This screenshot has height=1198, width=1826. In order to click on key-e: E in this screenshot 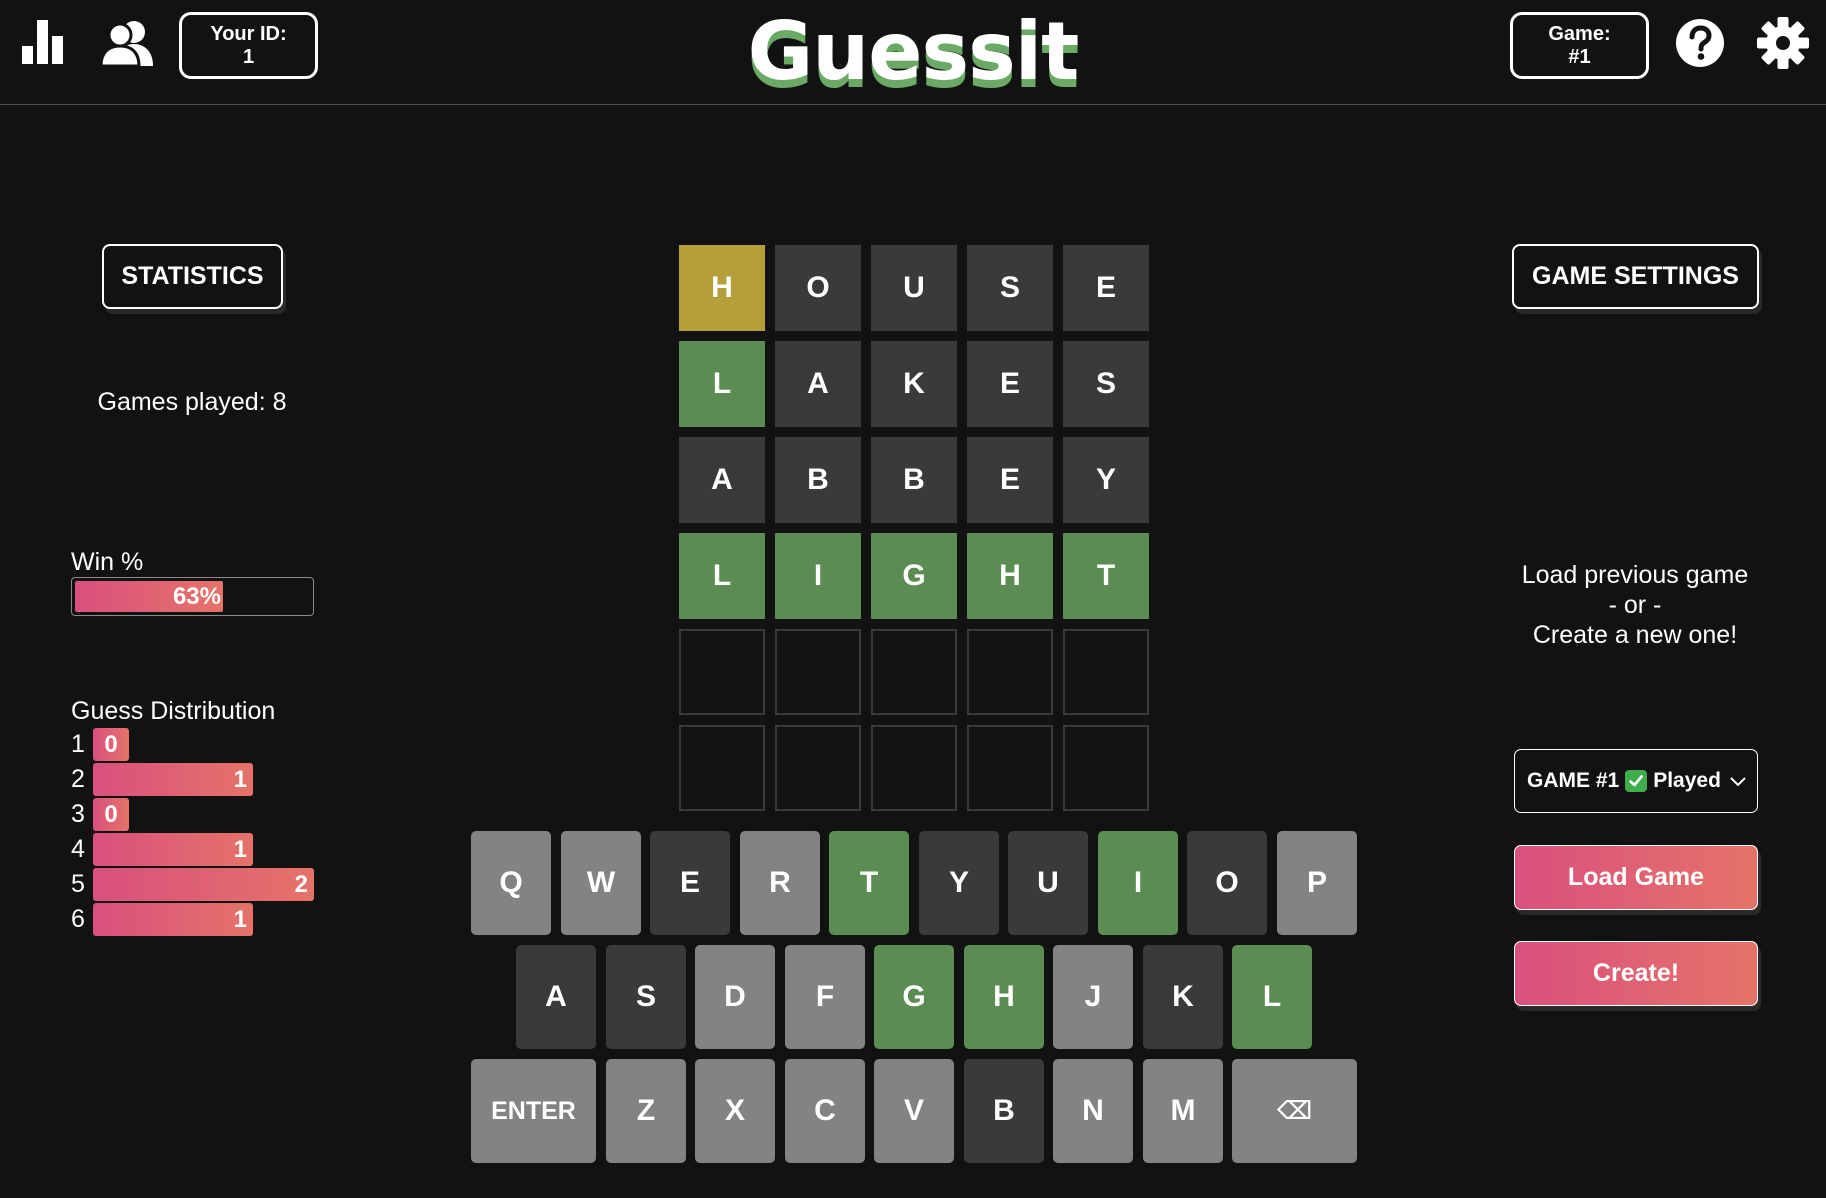, I will do `click(690, 883)`.